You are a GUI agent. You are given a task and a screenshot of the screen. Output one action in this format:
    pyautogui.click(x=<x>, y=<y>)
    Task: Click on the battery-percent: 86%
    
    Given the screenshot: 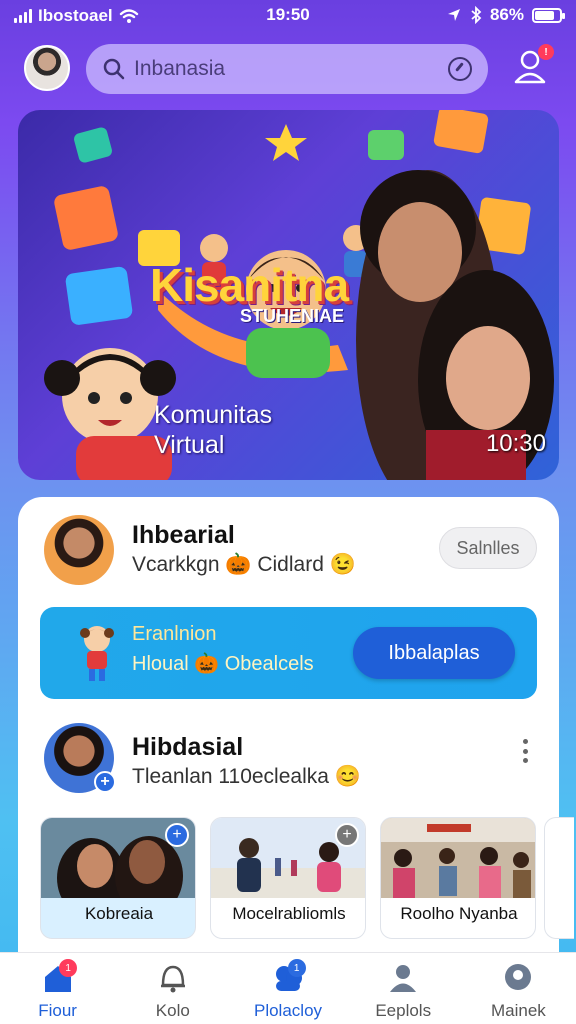 What is the action you would take?
    pyautogui.click(x=506, y=14)
    